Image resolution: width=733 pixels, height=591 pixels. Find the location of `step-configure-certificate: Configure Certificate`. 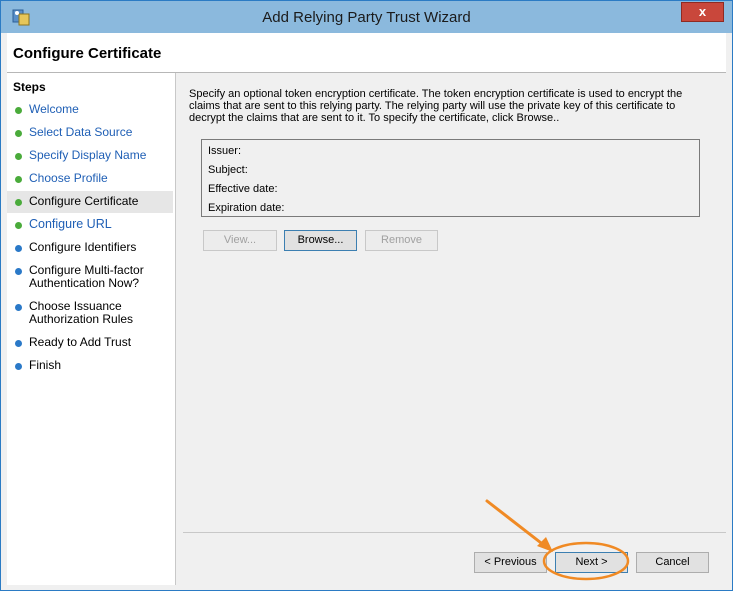

step-configure-certificate: Configure Certificate is located at coordinates (90, 202).